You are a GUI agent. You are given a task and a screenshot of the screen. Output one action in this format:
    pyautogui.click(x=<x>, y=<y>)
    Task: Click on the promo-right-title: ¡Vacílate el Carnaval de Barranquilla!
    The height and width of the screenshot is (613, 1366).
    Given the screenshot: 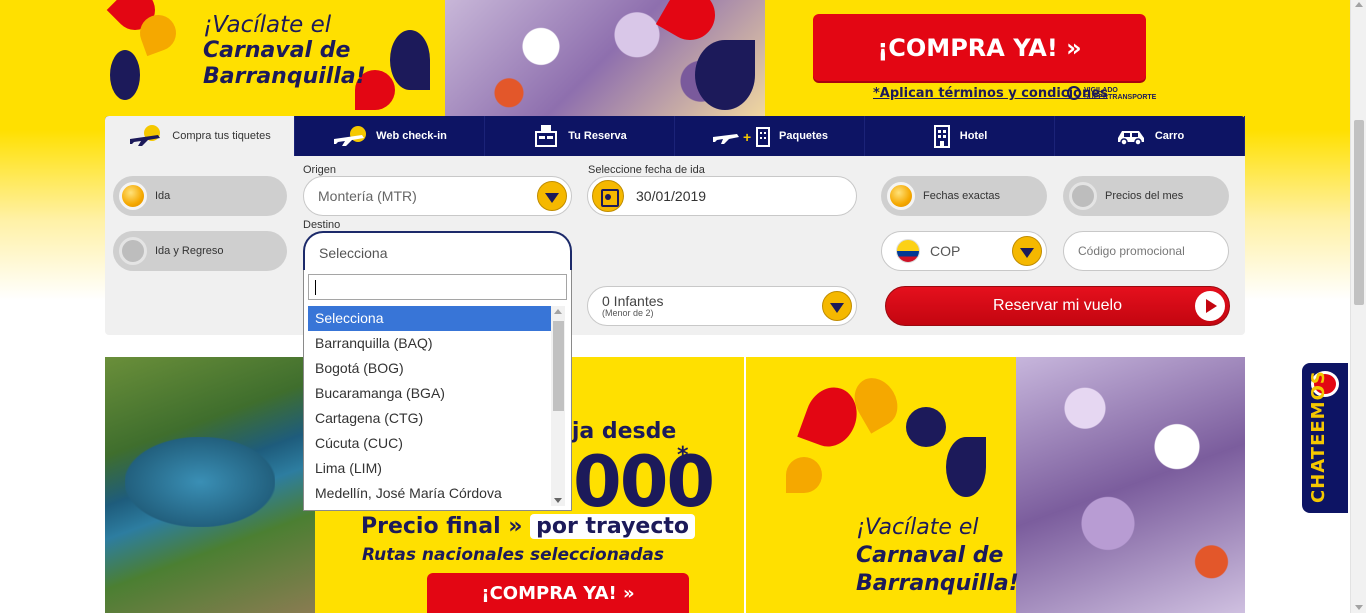 What is the action you would take?
    pyautogui.click(x=937, y=556)
    